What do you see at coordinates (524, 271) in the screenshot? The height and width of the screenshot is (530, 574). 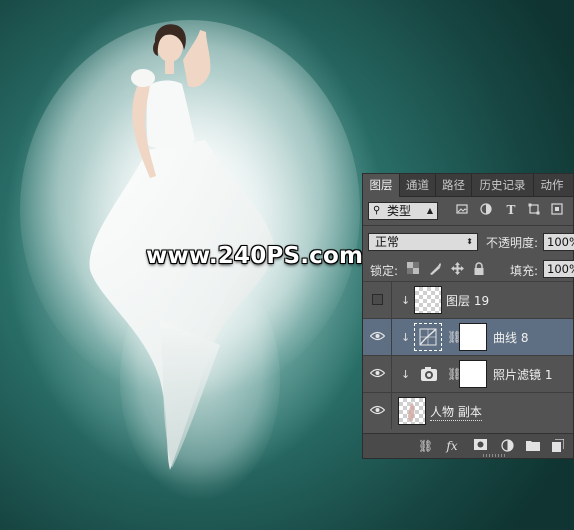 I see `fill-label: 填充:` at bounding box center [524, 271].